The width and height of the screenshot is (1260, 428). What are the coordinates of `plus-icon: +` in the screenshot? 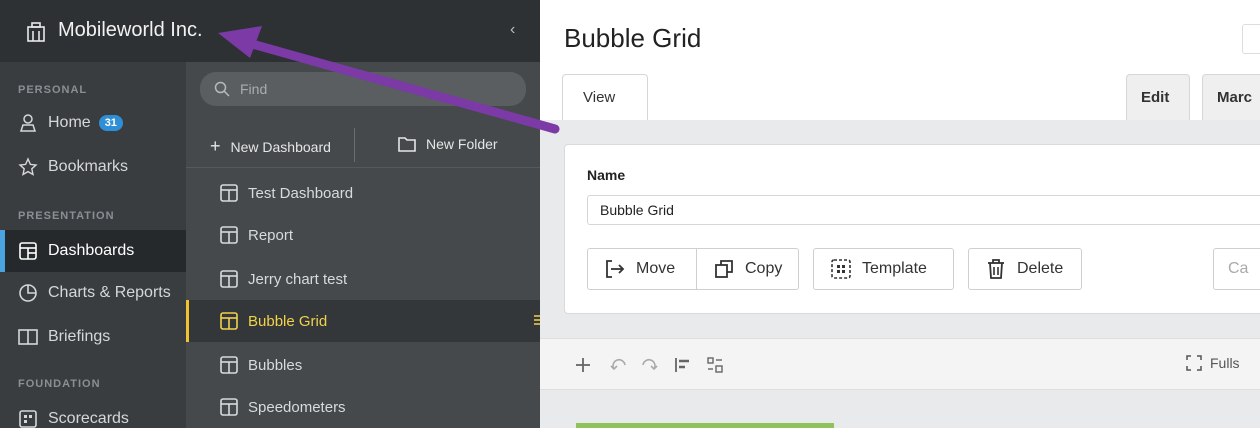 It's located at (215, 146).